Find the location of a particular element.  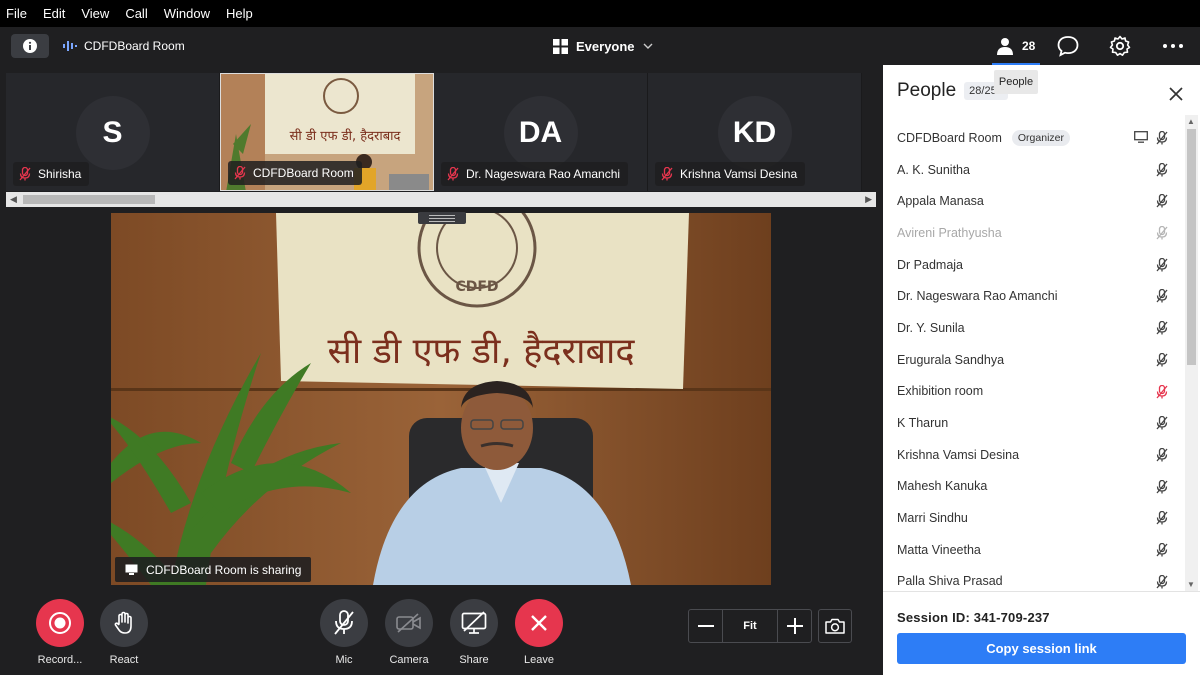

participant-tile: DA Dr. Nageswara Rao Amanchi is located at coordinates (541, 132).